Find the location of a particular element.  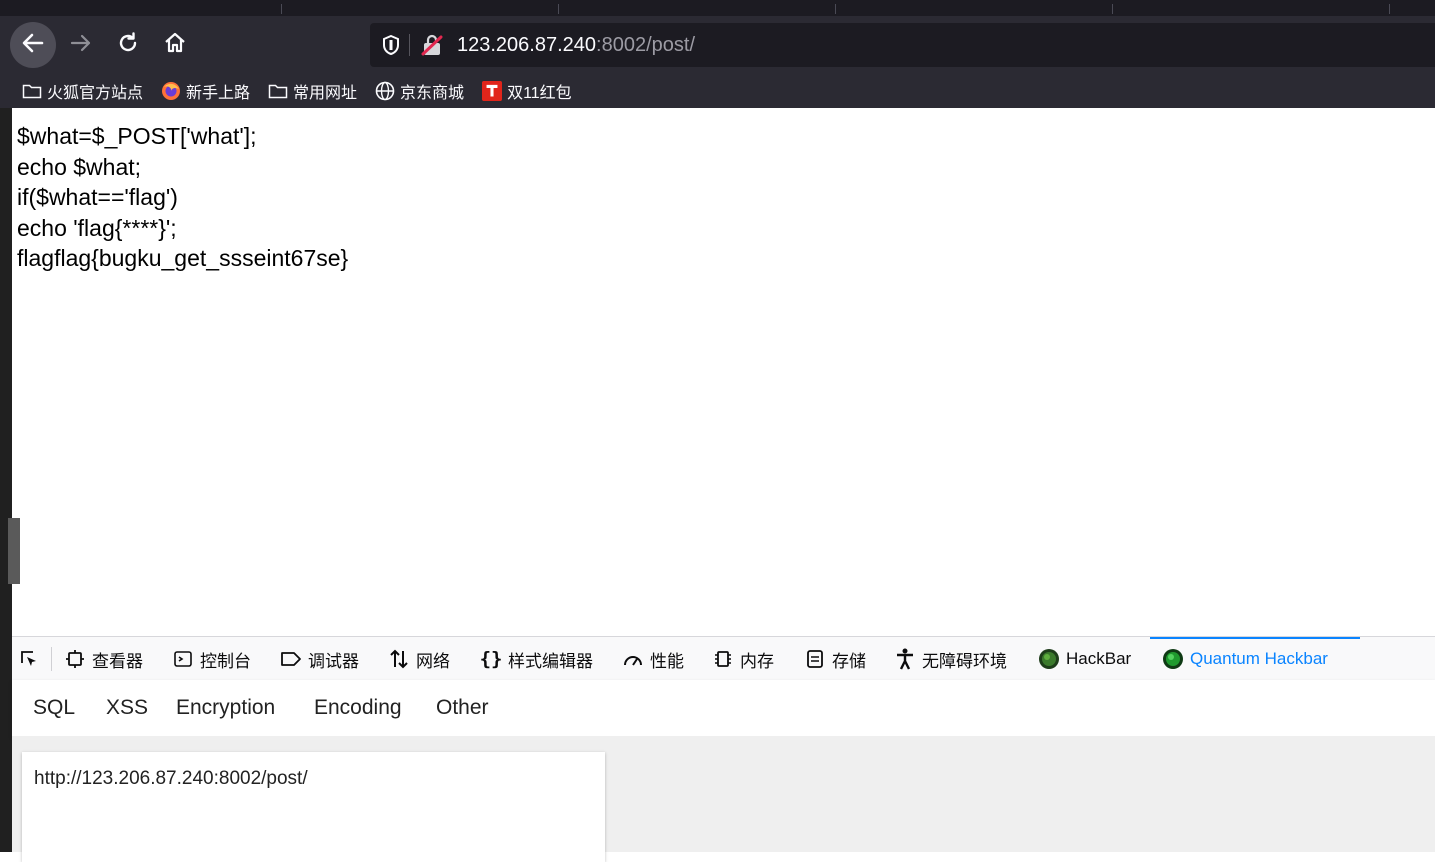

tab-hackbar: HackBar is located at coordinates (1084, 659).